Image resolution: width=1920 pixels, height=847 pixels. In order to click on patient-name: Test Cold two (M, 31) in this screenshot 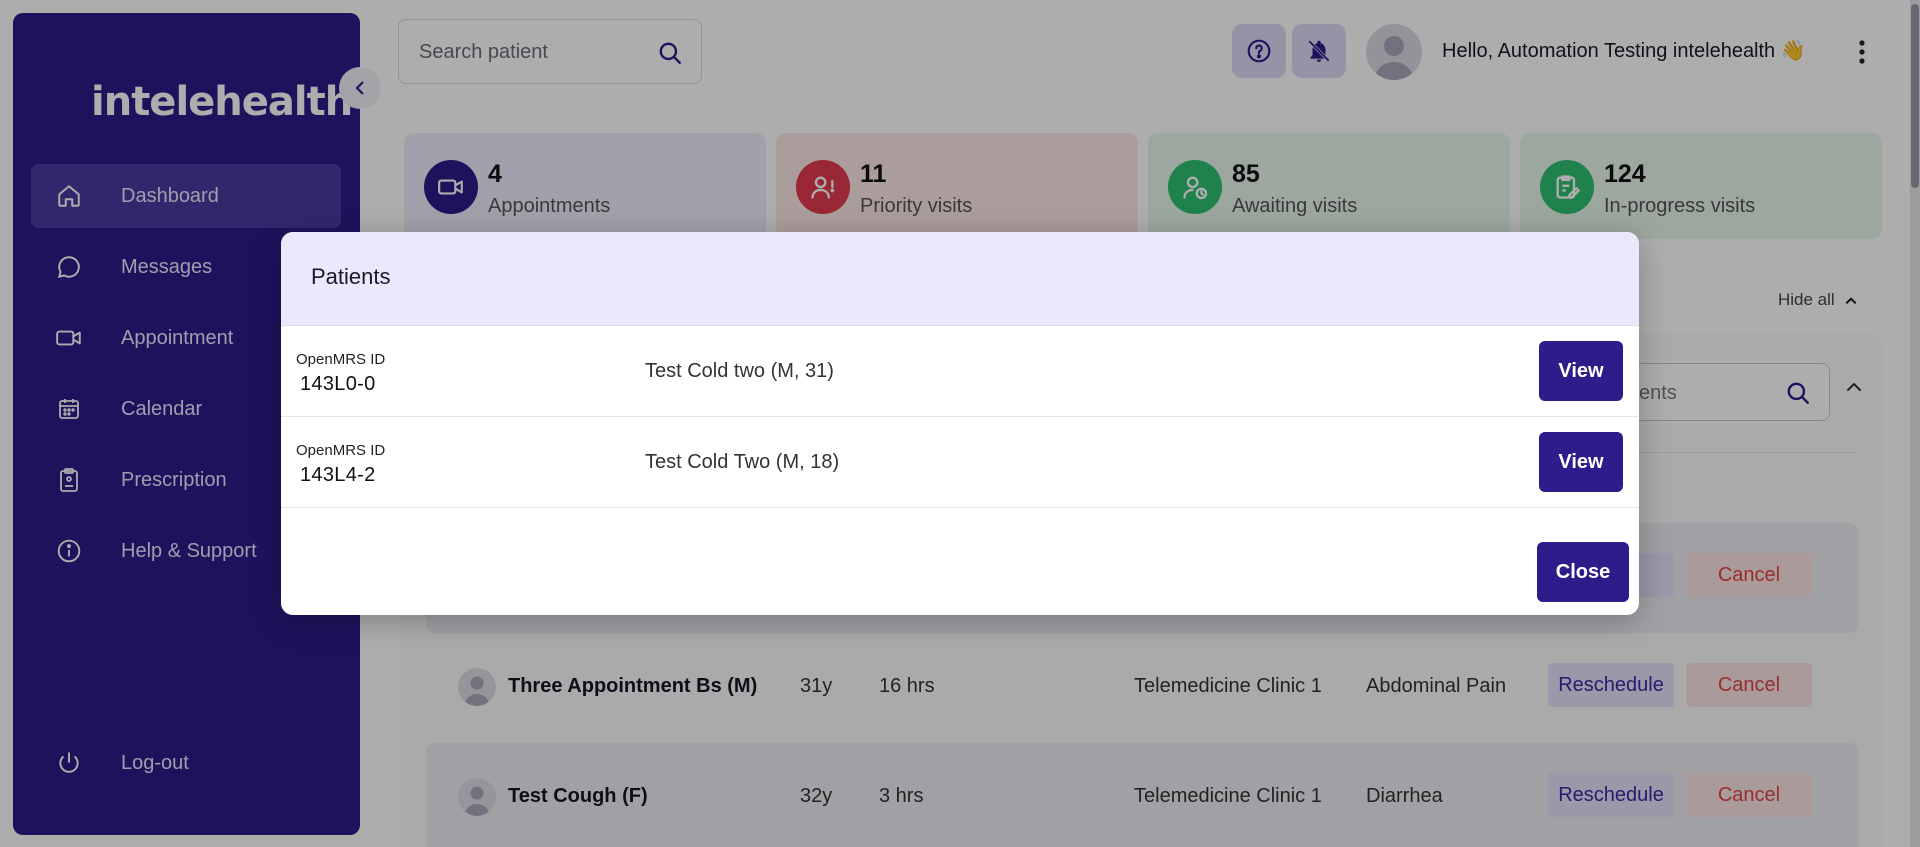, I will do `click(739, 371)`.